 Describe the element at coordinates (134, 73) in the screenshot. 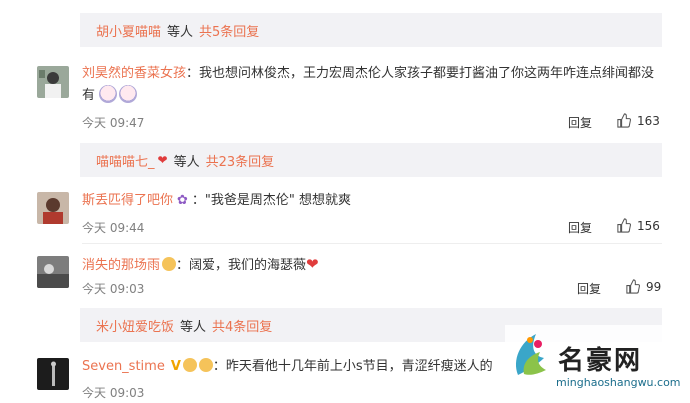

I see `comment-username: 刘昊然的香菜女孩` at that location.